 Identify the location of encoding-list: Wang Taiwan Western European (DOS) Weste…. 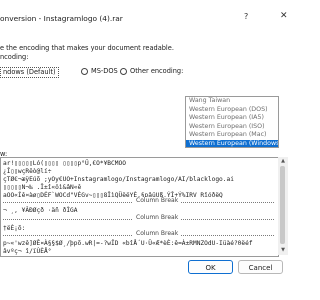
(232, 122).